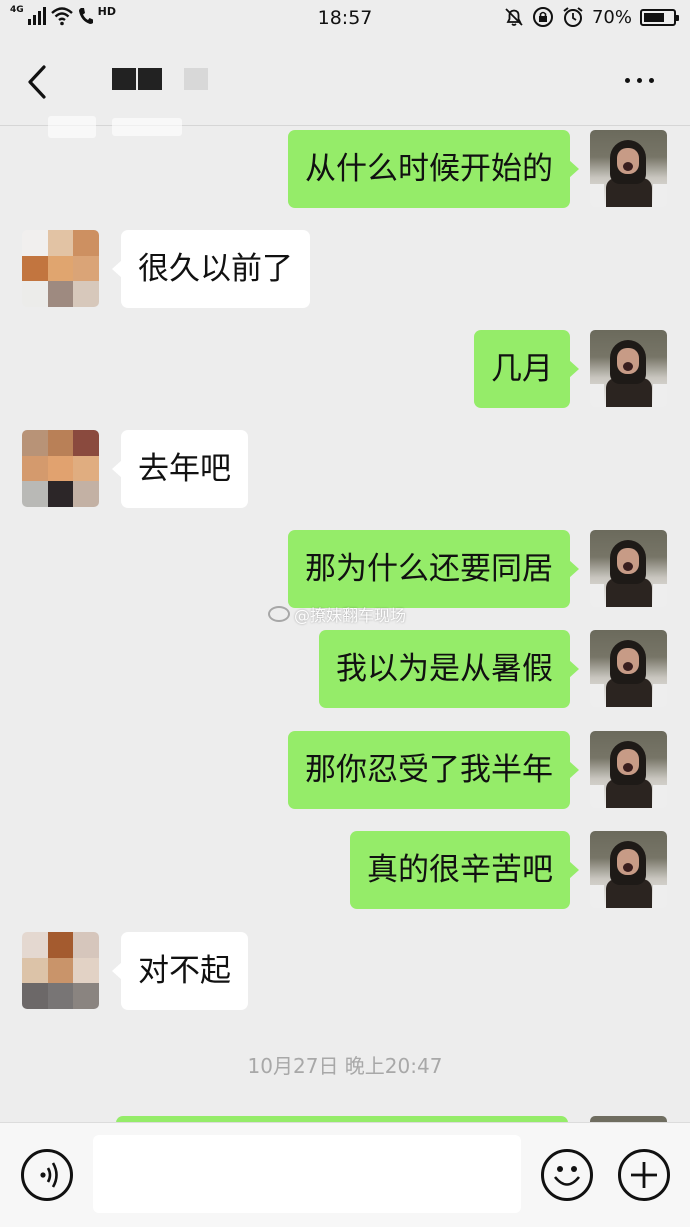  Describe the element at coordinates (449, 669) in the screenshot. I see `message-bubble-outgoing: 我以为是从暑假` at that location.